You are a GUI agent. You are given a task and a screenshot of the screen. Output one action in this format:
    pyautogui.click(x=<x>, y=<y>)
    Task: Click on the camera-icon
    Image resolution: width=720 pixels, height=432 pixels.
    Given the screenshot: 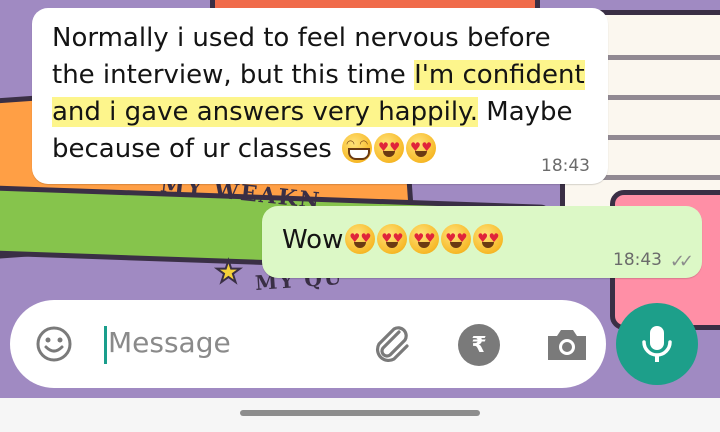 What is the action you would take?
    pyautogui.click(x=567, y=344)
    